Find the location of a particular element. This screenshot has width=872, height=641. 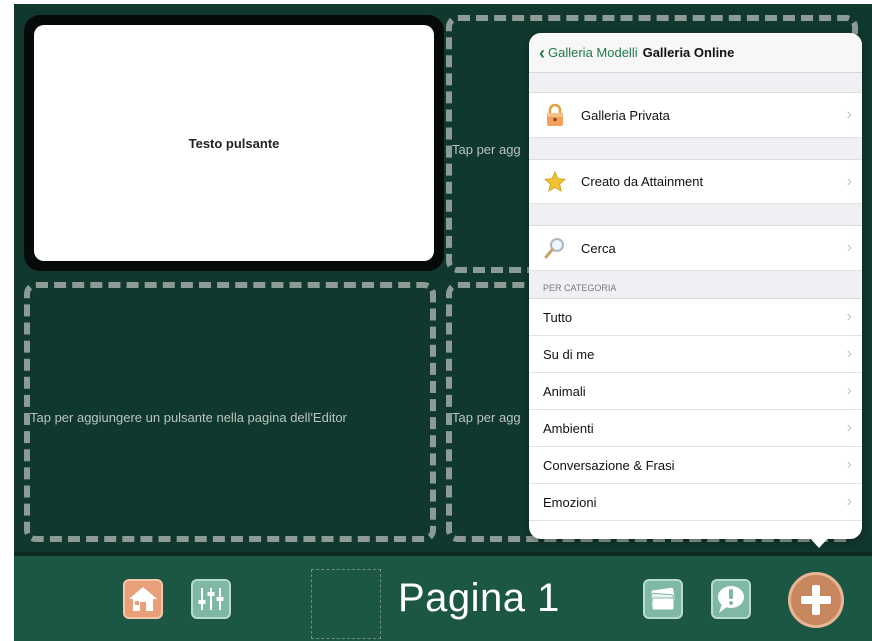

category-item: Conversazione & Frasi › is located at coordinates (695, 465).